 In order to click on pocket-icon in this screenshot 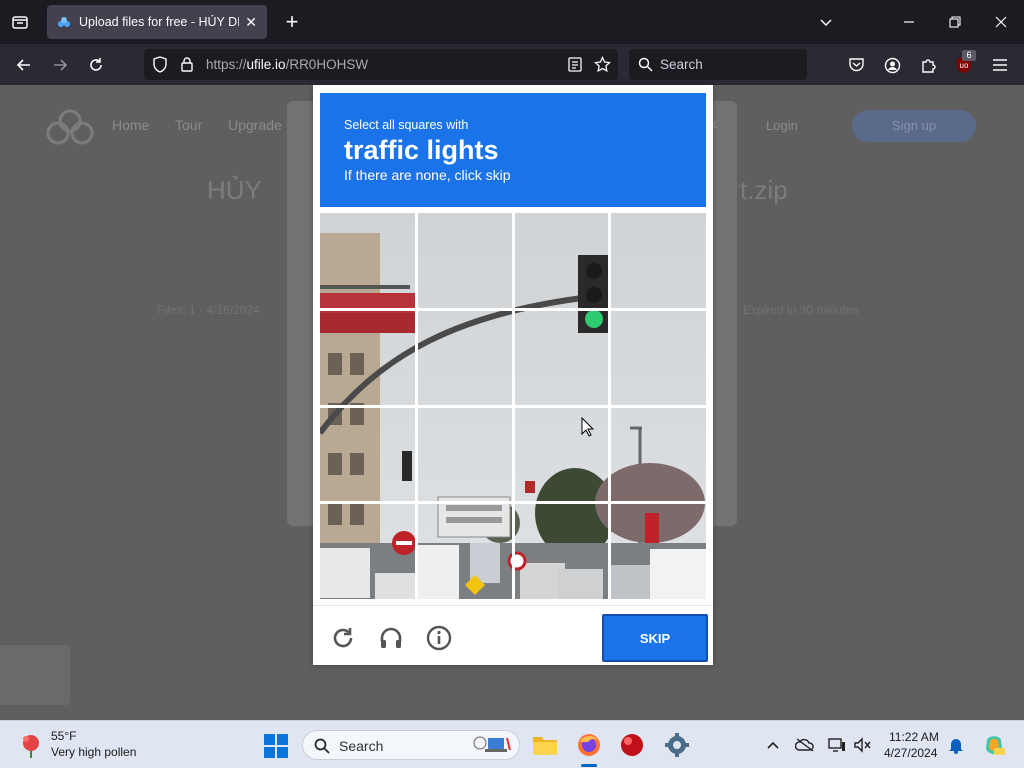, I will do `click(856, 65)`.